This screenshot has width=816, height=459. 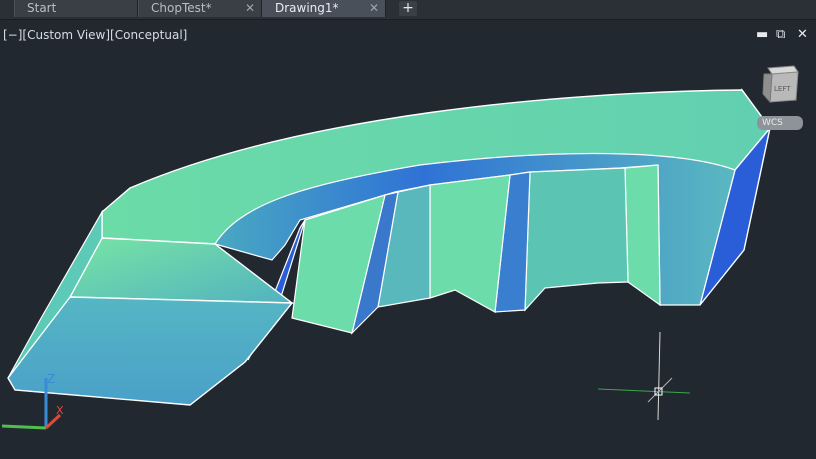 I want to click on ucs-z-label: Z, so click(x=51, y=379).